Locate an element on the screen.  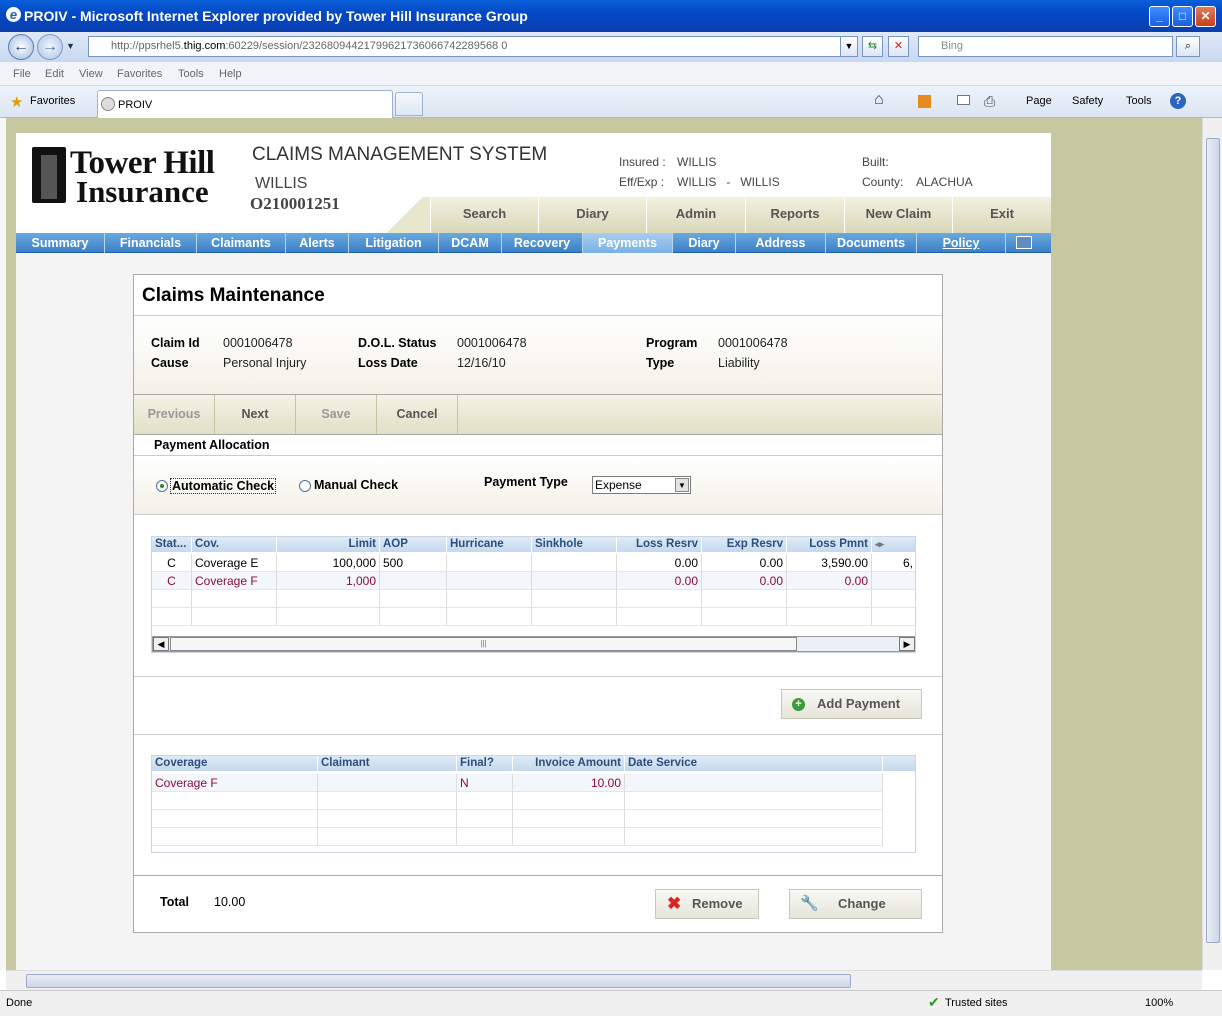
menu-favorites: Favorites is located at coordinates (139, 74).